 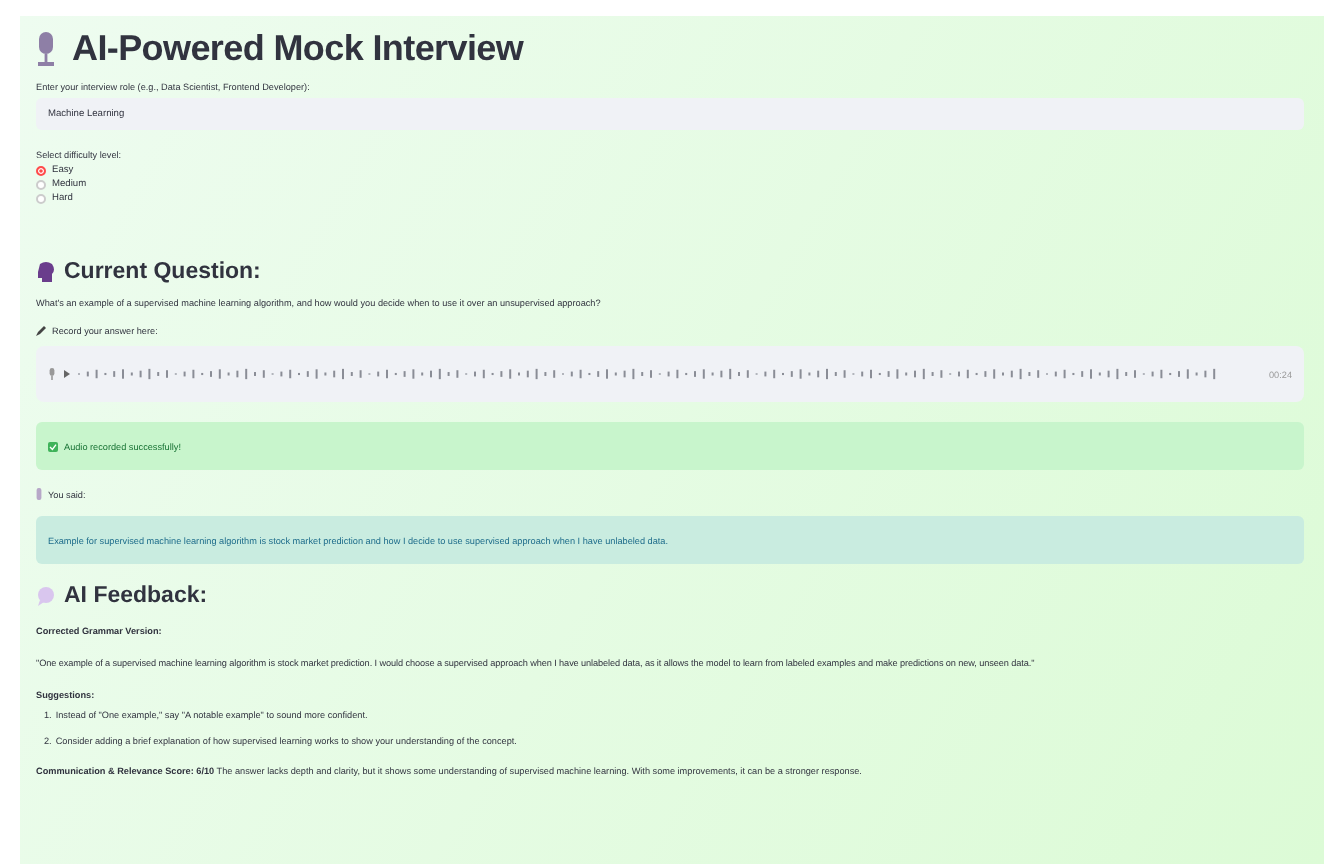 I want to click on speech-bubble-icon, so click(x=46, y=596).